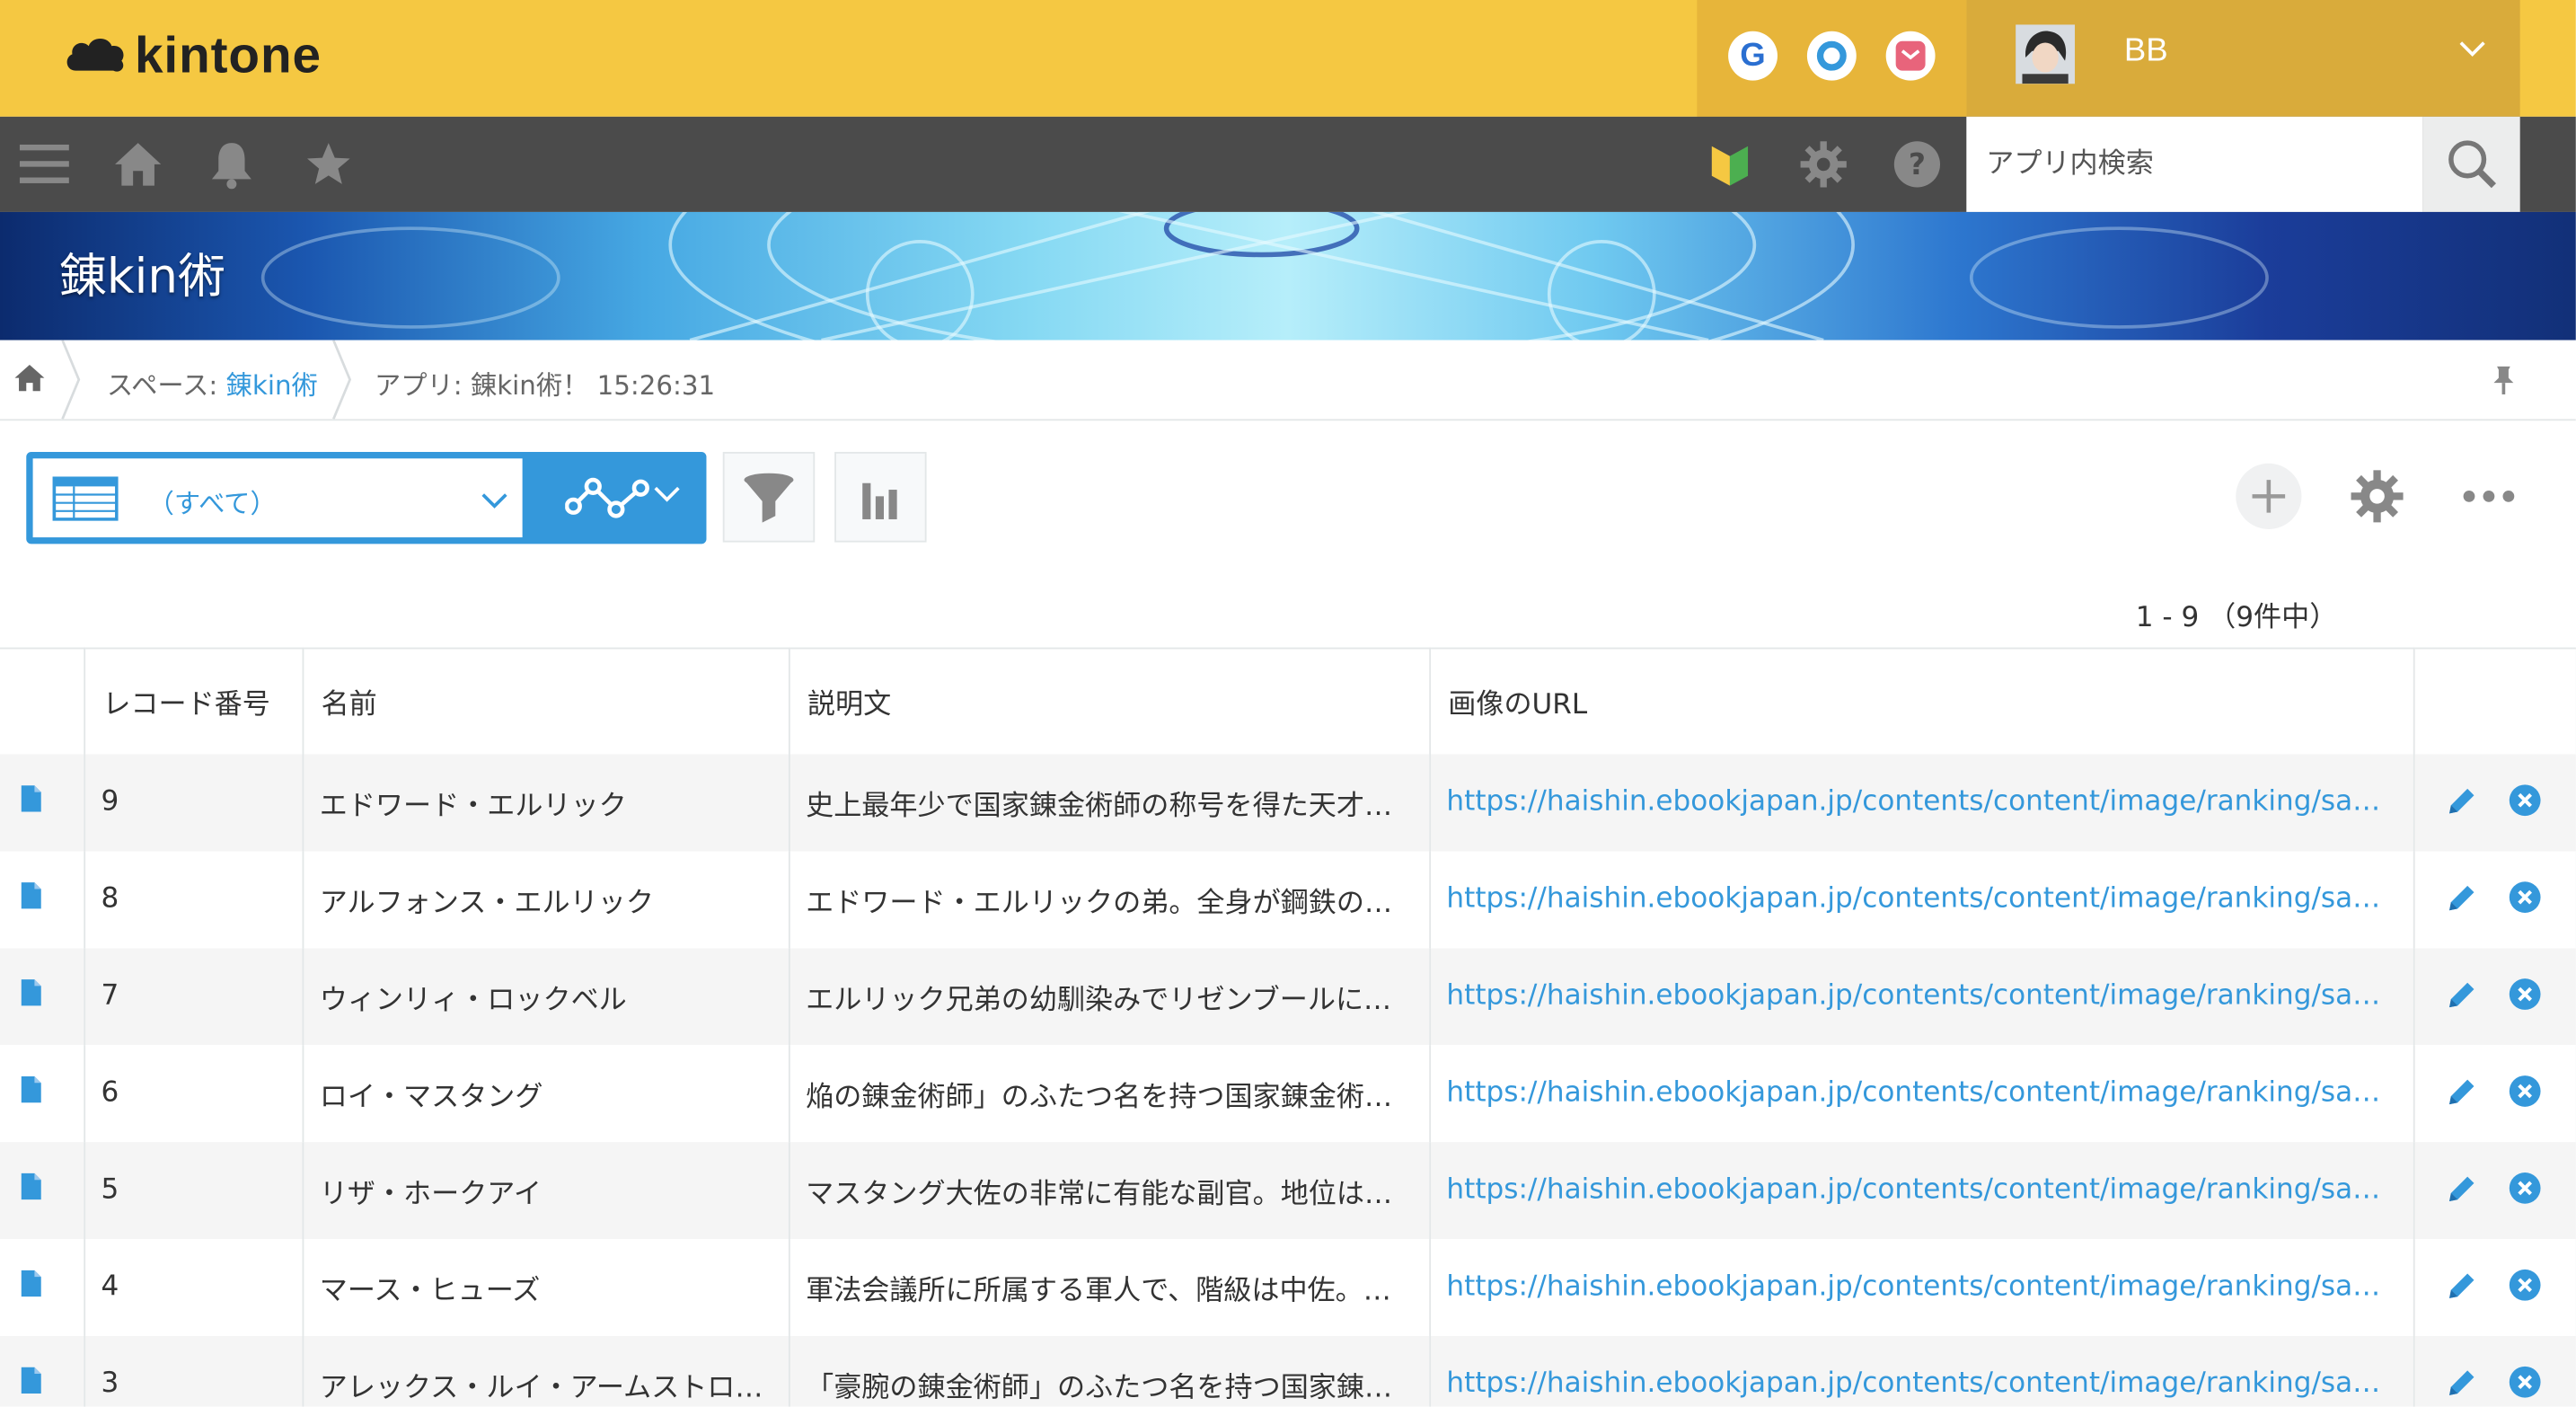 This screenshot has height=1407, width=2576. I want to click on graph-button, so click(880, 497).